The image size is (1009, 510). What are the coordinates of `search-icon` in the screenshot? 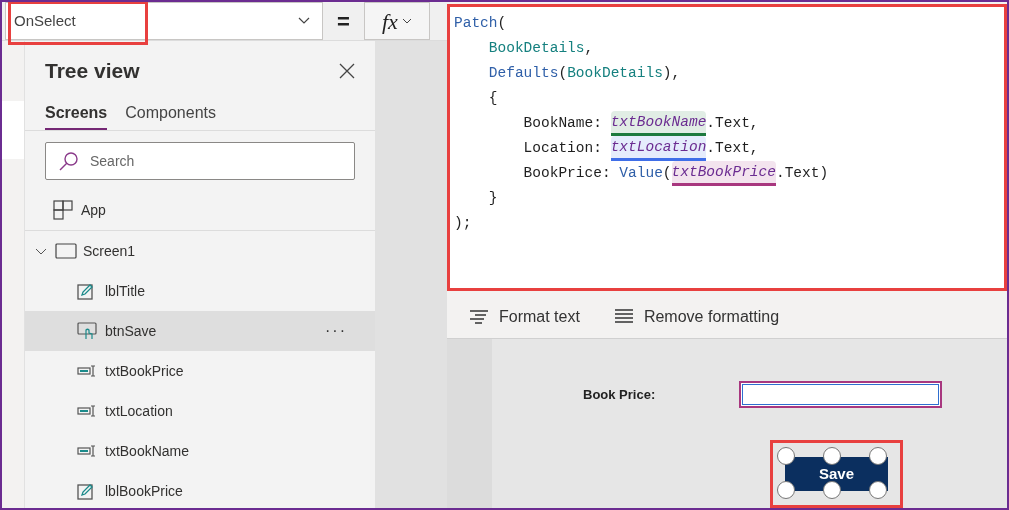 It's located at (69, 161).